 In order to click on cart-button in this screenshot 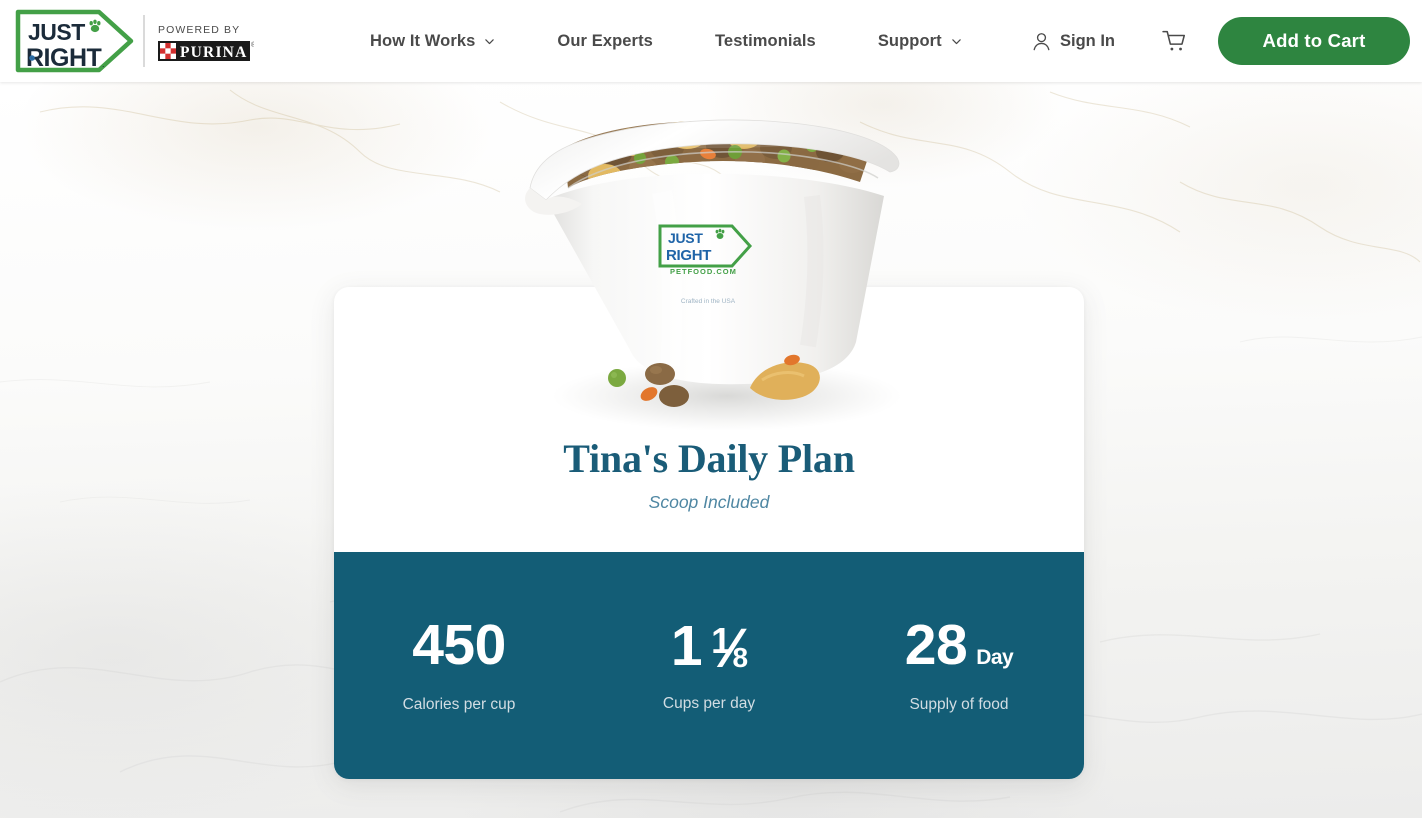, I will do `click(1174, 41)`.